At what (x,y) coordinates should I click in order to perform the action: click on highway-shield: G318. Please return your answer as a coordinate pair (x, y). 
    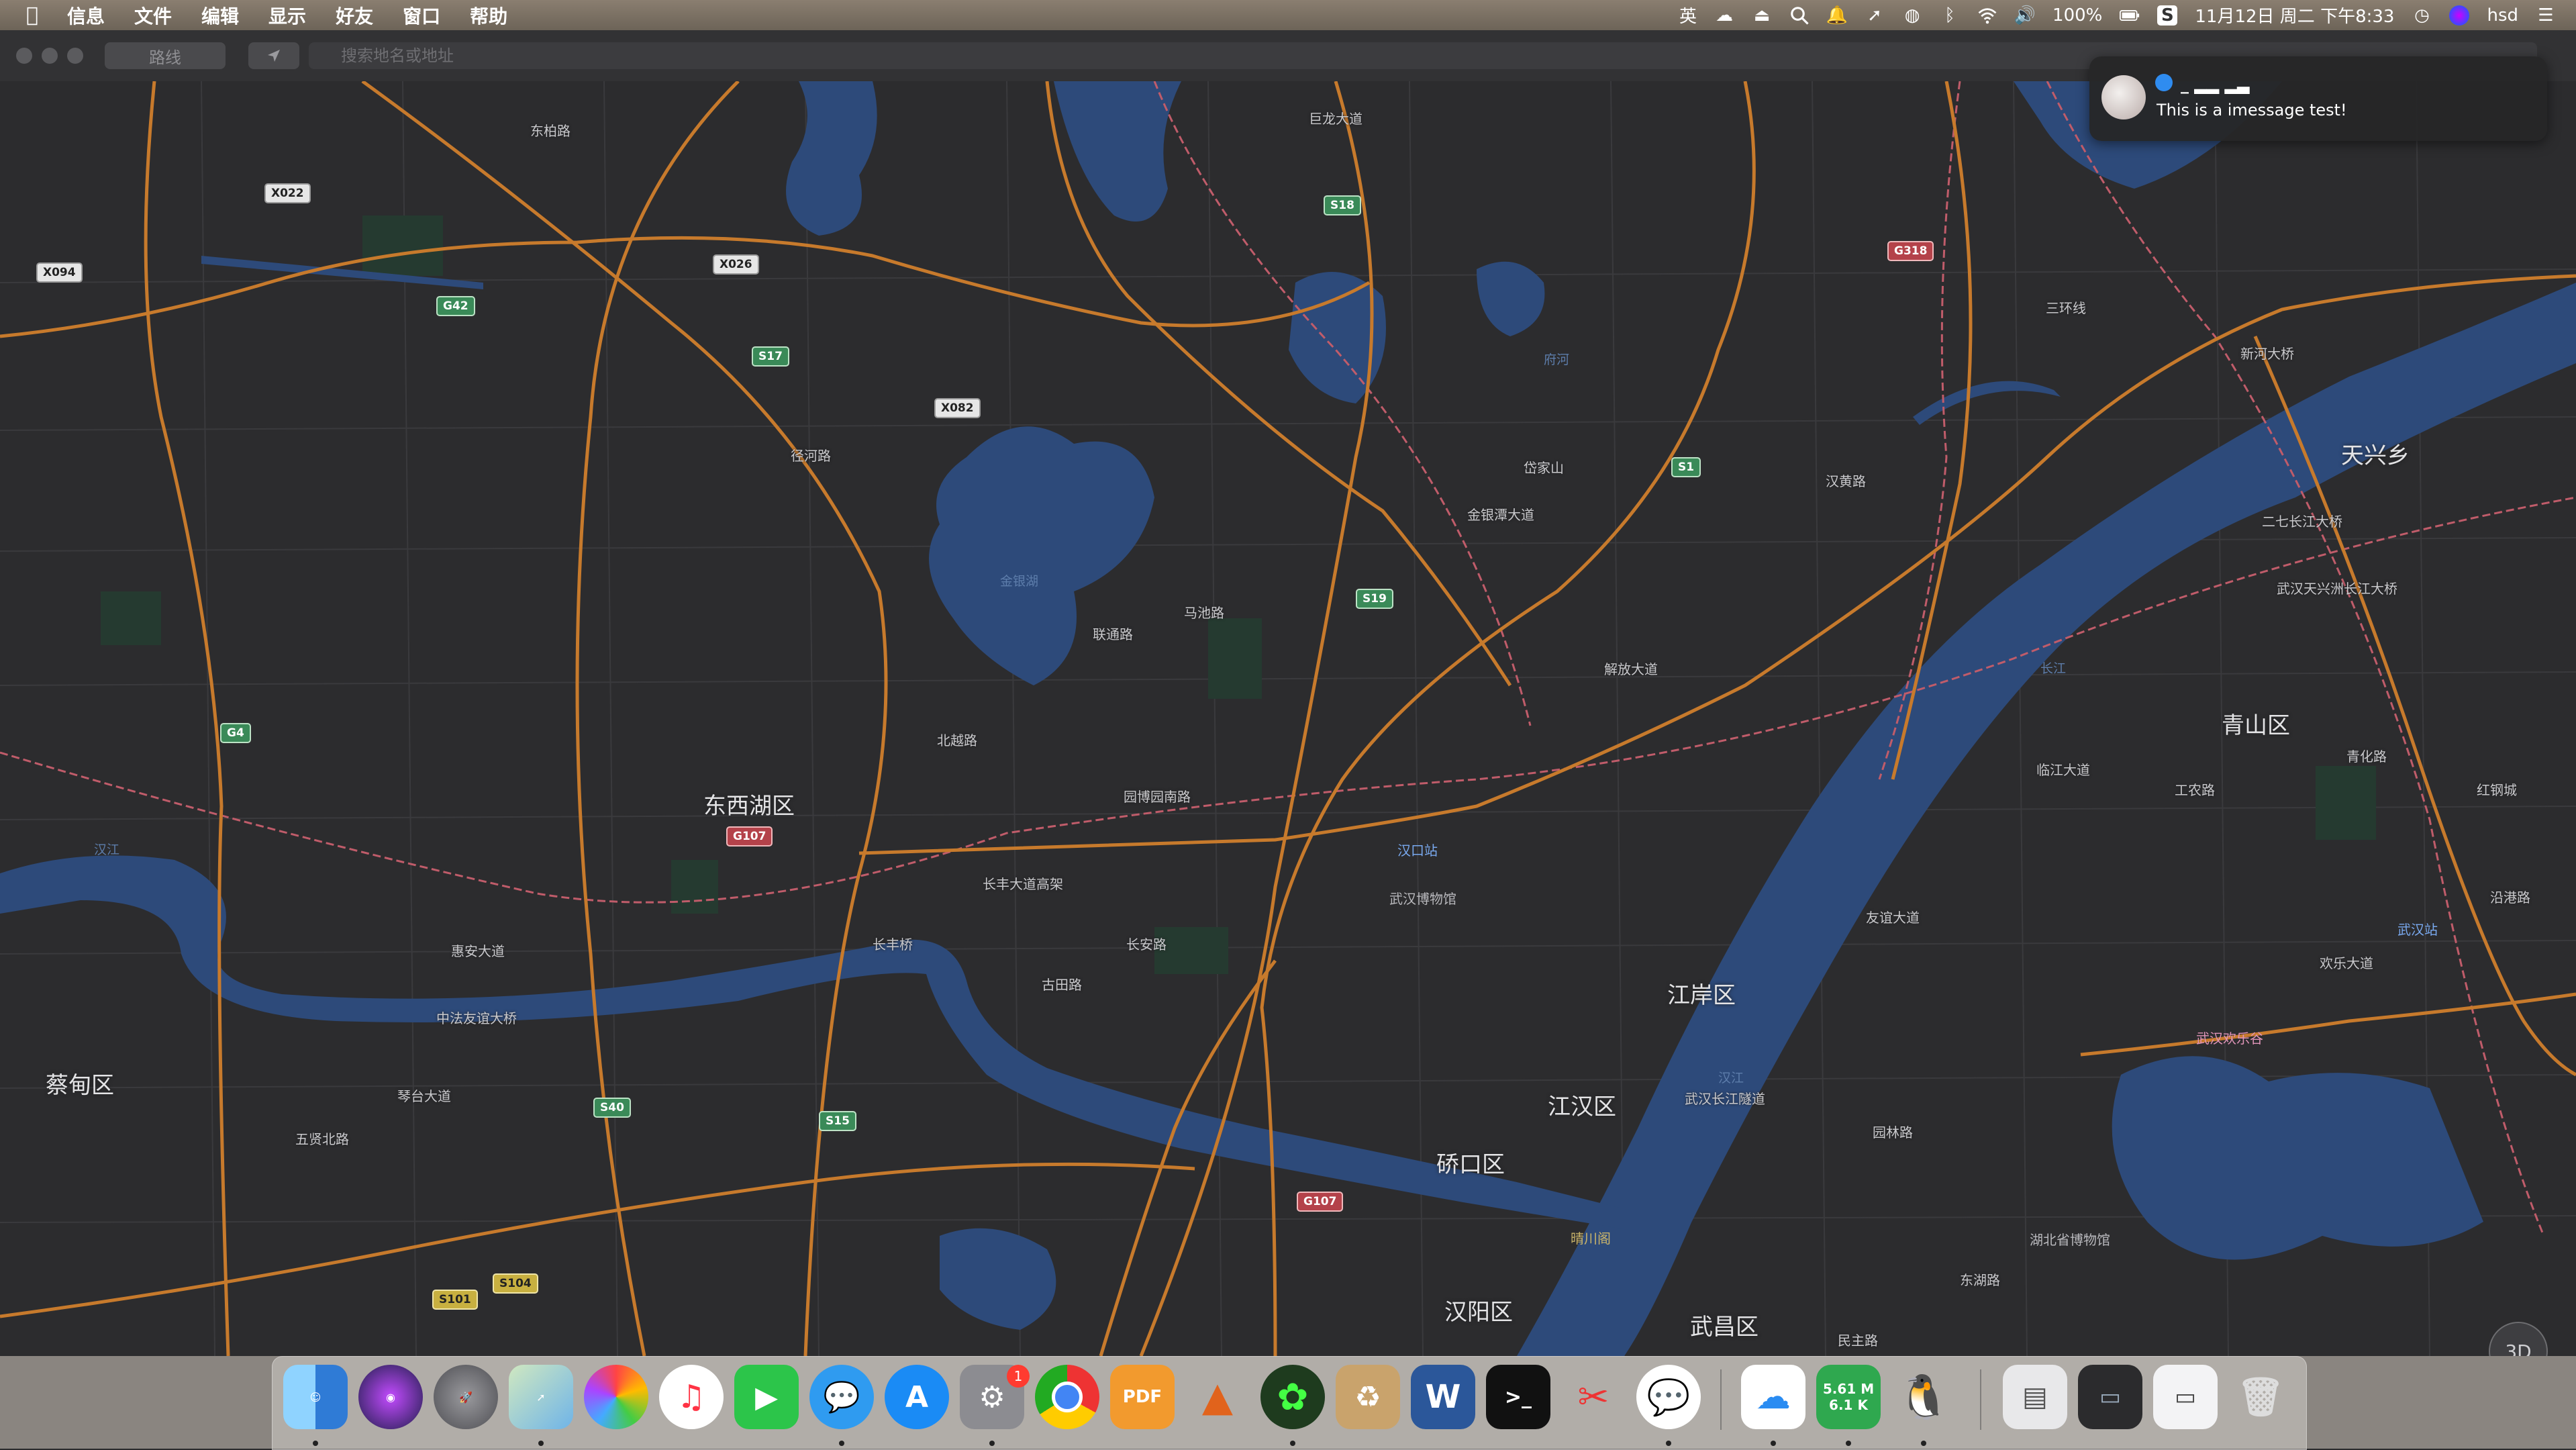
    Looking at the image, I should click on (1910, 251).